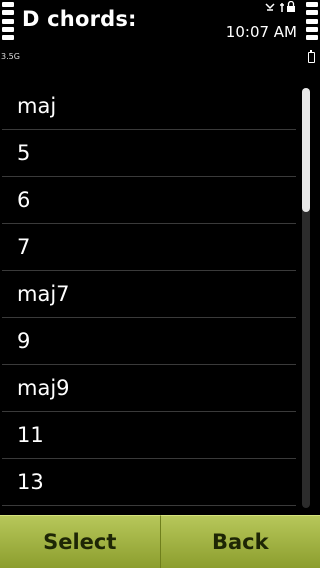 This screenshot has height=568, width=320. What do you see at coordinates (287, 6) in the screenshot?
I see `lock-icon` at bounding box center [287, 6].